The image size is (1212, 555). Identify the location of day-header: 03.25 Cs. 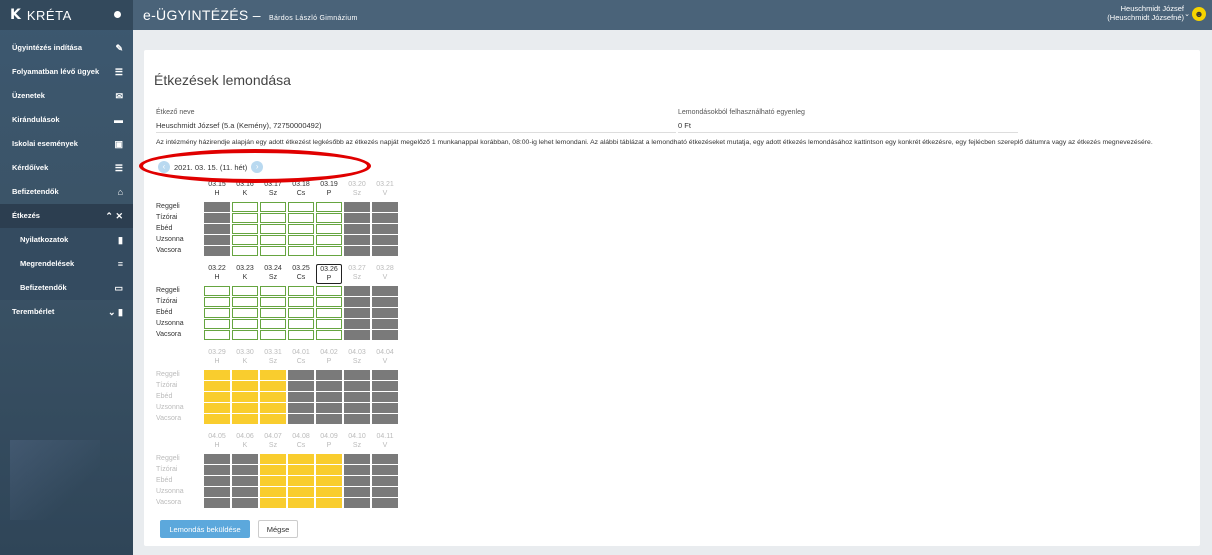
(301, 273).